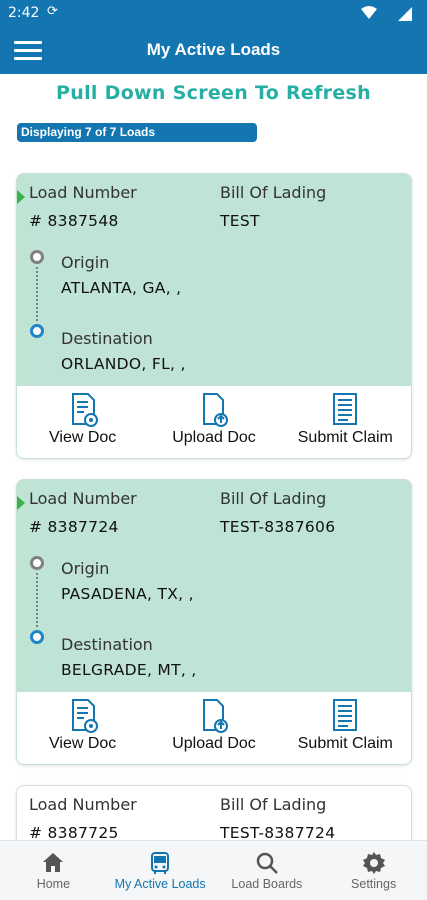 The image size is (427, 900). Describe the element at coordinates (267, 863) in the screenshot. I see `search-icon` at that location.